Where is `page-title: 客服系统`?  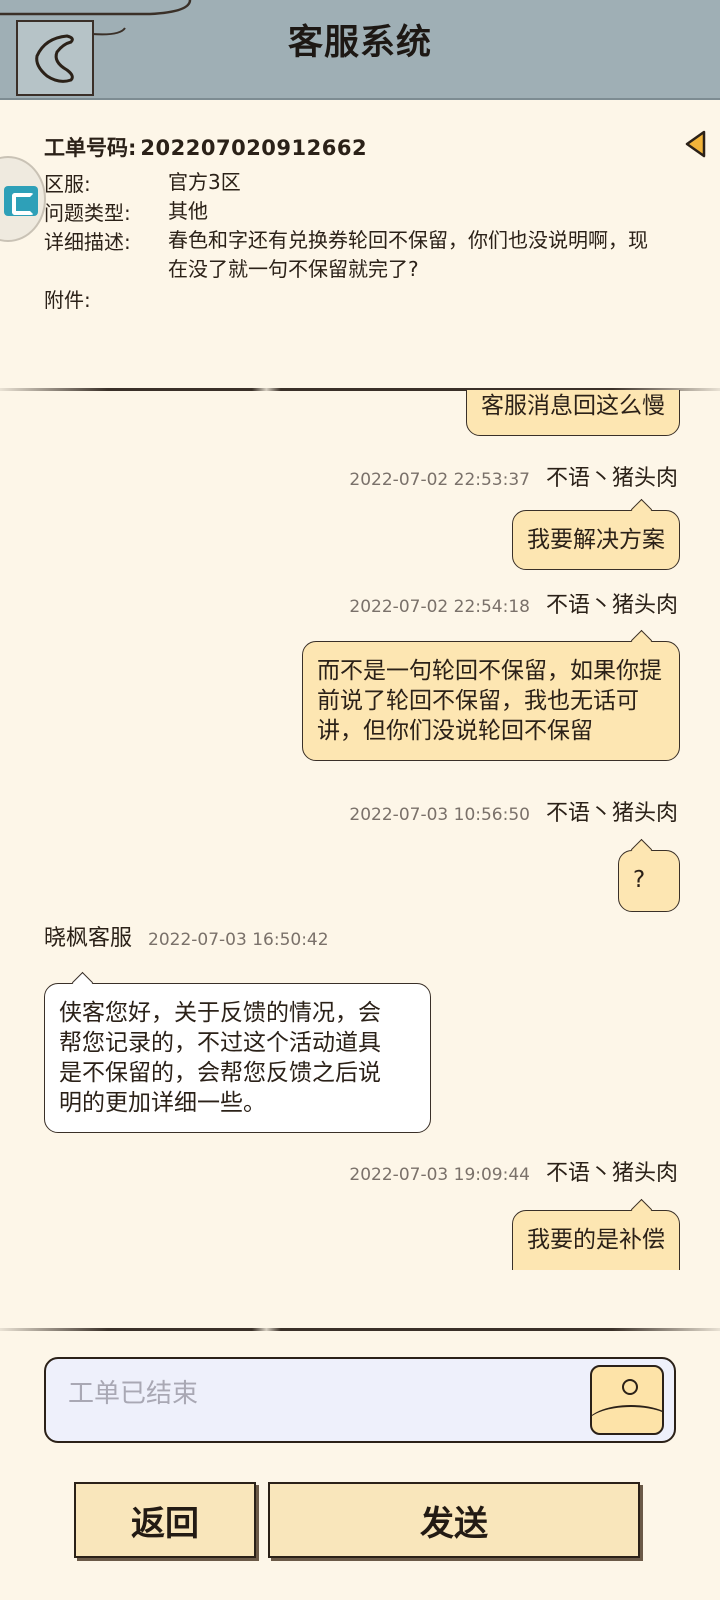 page-title: 客服系统 is located at coordinates (359, 43).